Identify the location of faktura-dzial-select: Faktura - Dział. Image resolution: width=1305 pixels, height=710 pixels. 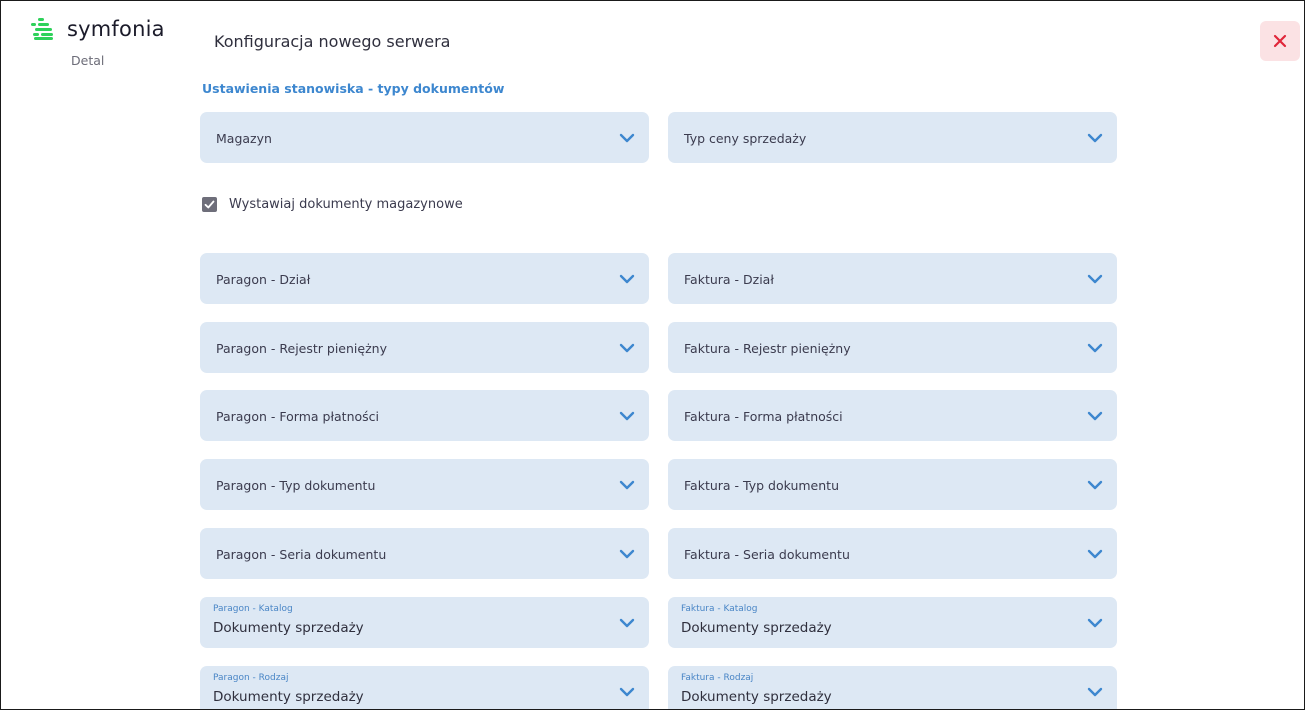
(892, 278).